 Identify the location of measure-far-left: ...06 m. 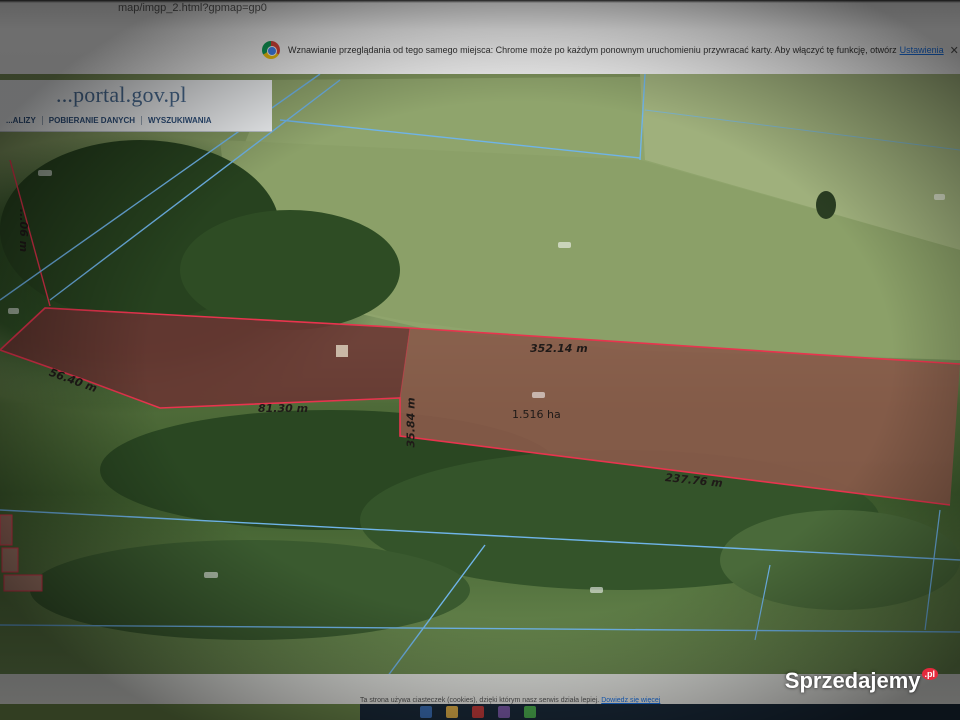
(24, 230).